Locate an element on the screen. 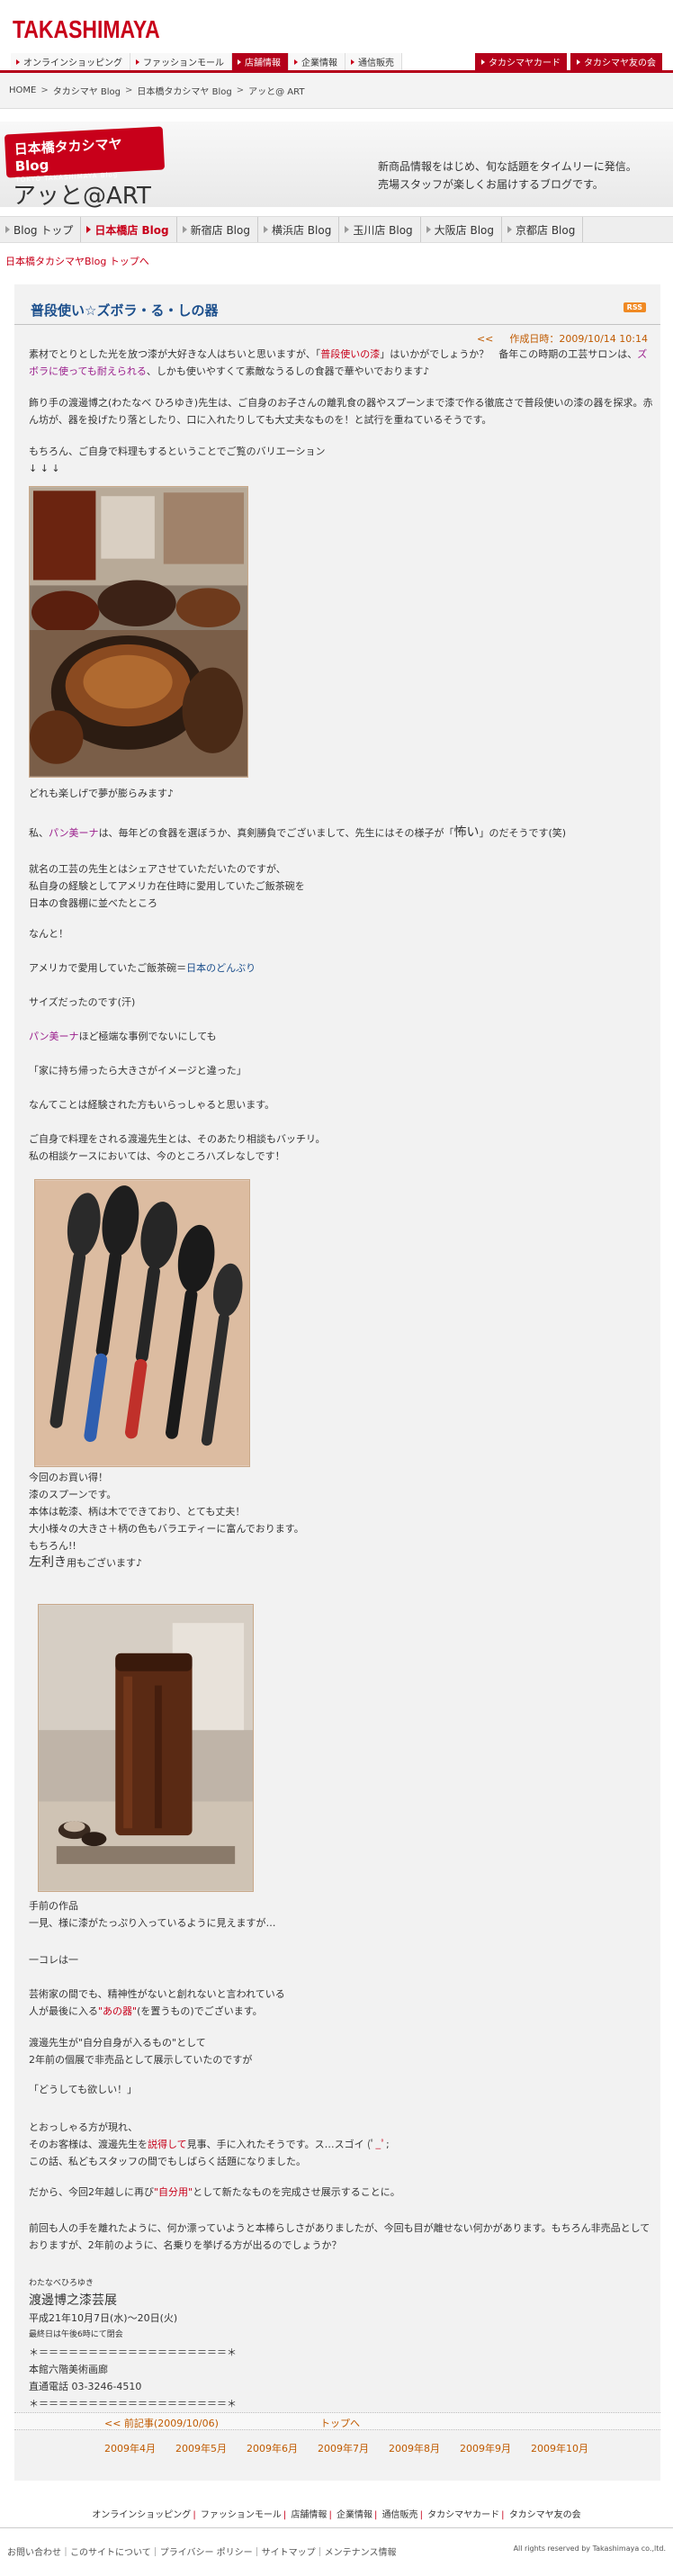  highlight-text: 日本のどんぶり is located at coordinates (221, 968).